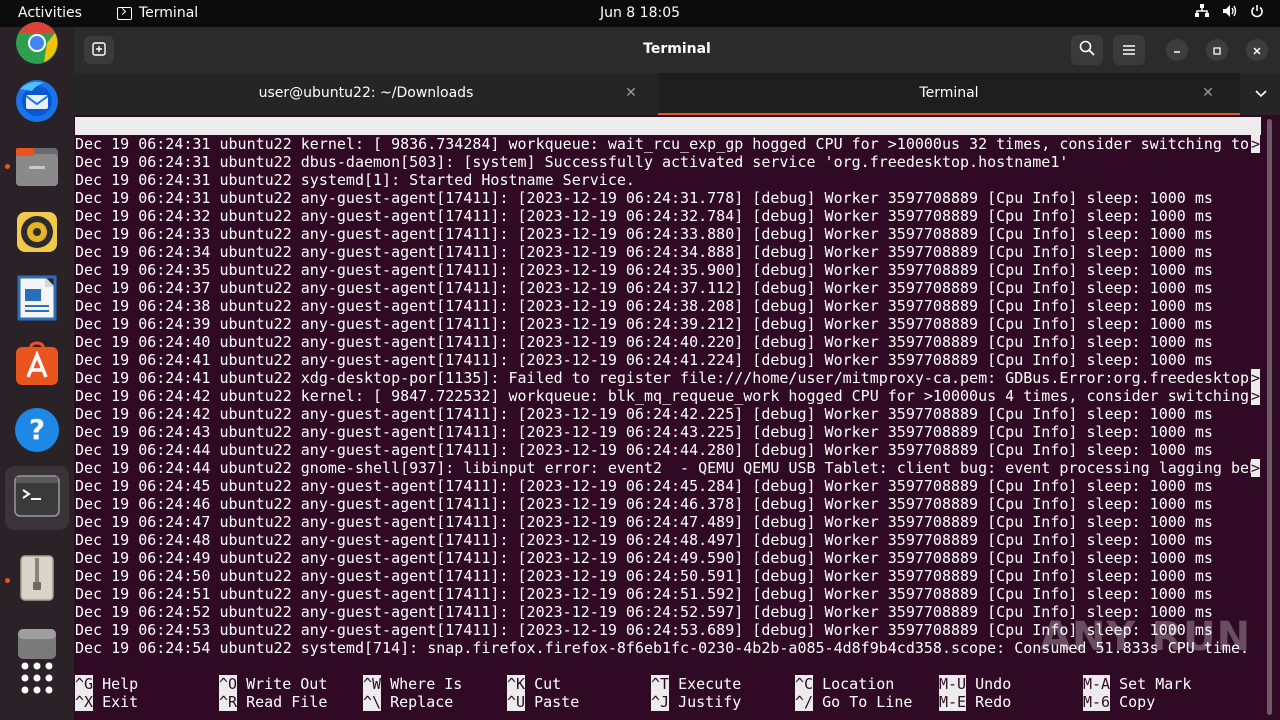  Describe the element at coordinates (37, 498) in the screenshot. I see `dock-terminal` at that location.